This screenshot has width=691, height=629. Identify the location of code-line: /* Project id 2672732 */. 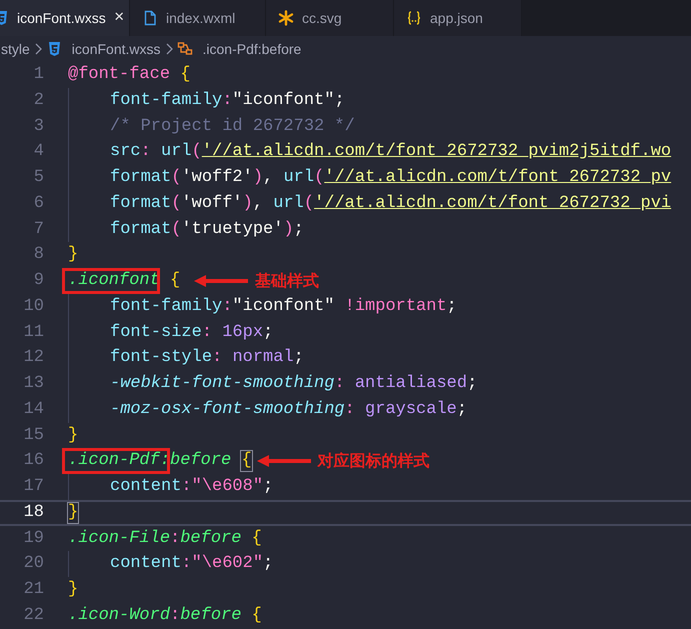
(213, 127).